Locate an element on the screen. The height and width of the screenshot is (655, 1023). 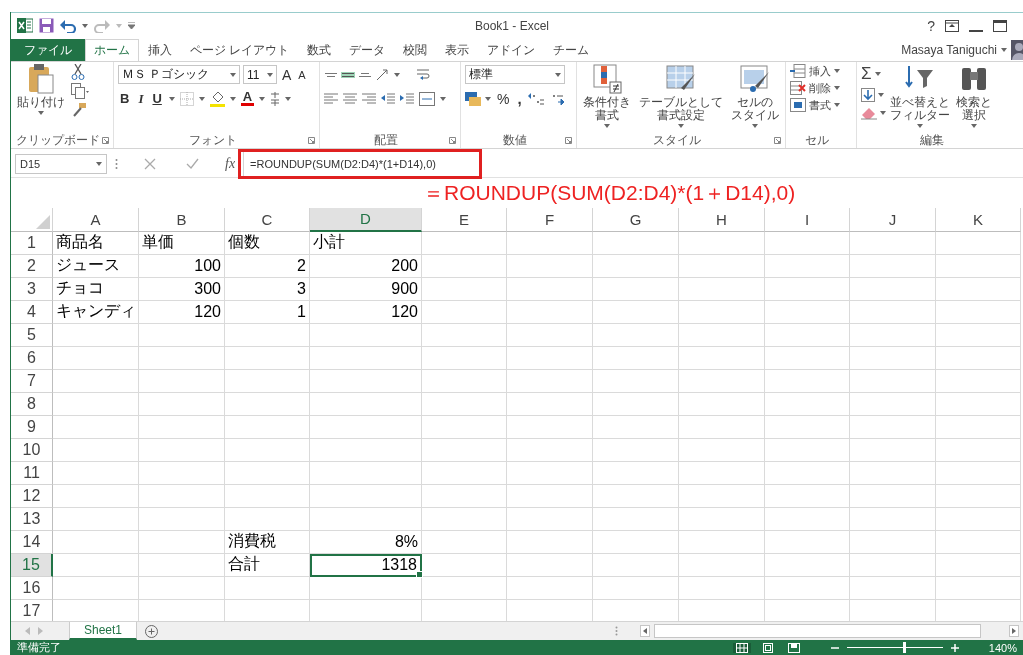
sheet-tab: Sheet1 is located at coordinates (103, 631).